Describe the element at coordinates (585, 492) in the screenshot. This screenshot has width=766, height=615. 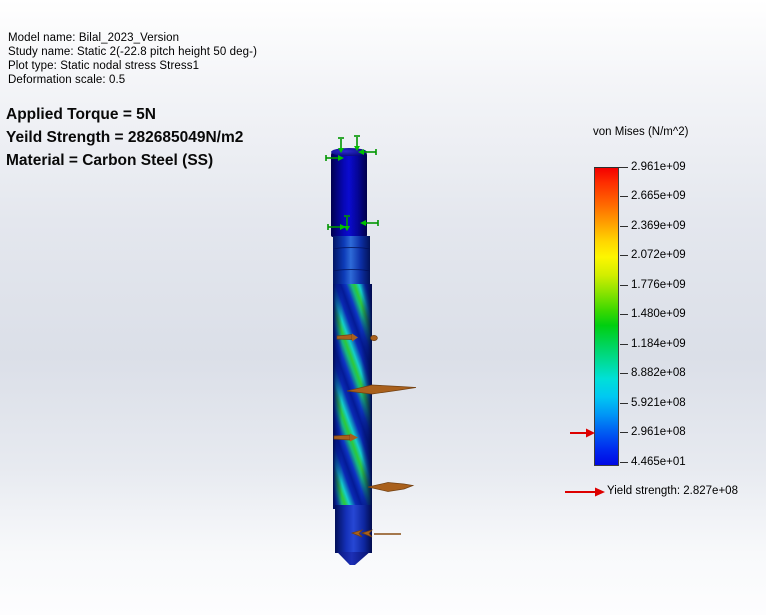
I see `yield-arrow-icon` at that location.